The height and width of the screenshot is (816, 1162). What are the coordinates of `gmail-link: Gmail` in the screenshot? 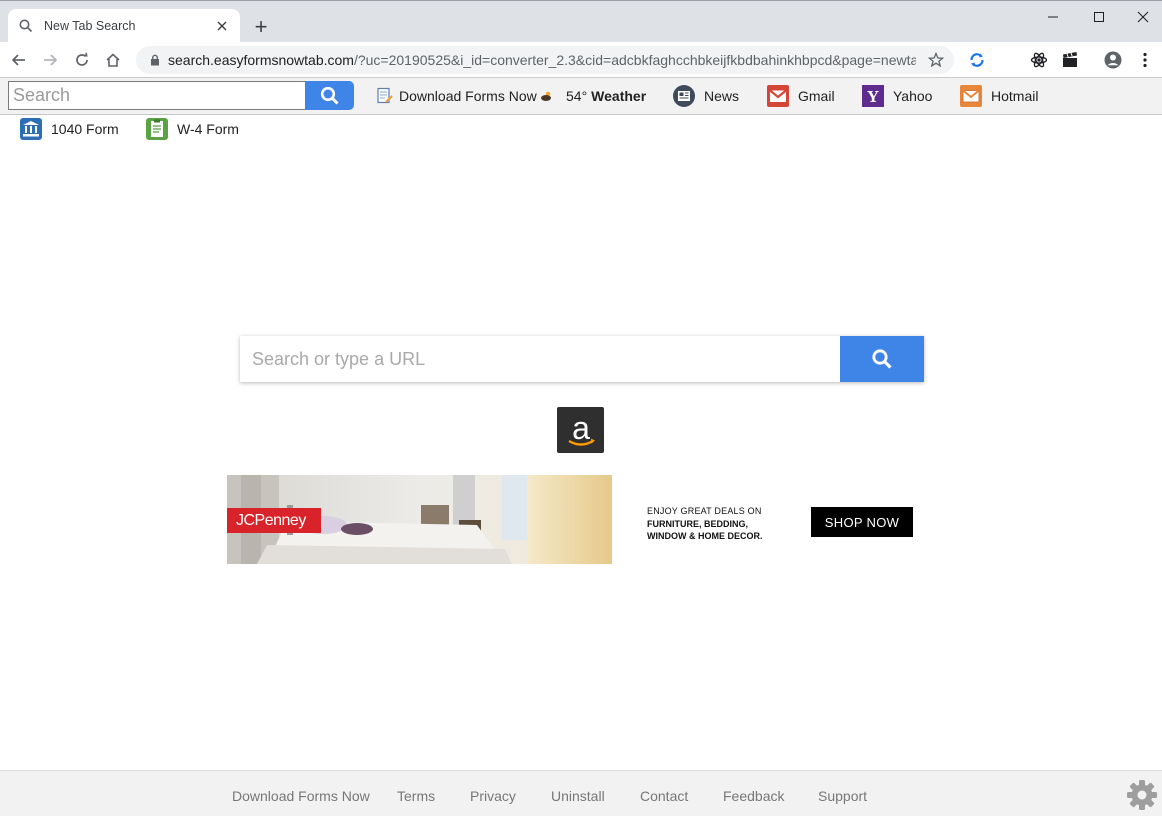 It's located at (800, 96).